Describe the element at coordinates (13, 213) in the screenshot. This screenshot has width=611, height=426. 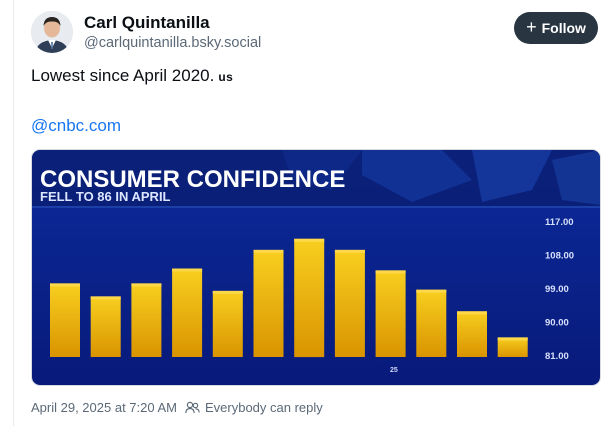
I see `thread-divider` at that location.